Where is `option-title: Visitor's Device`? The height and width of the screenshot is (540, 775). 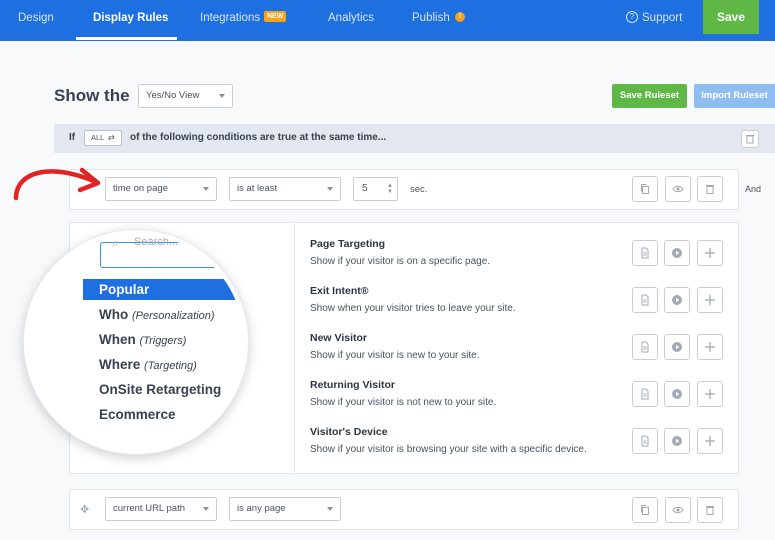
option-title: Visitor's Device is located at coordinates (349, 432).